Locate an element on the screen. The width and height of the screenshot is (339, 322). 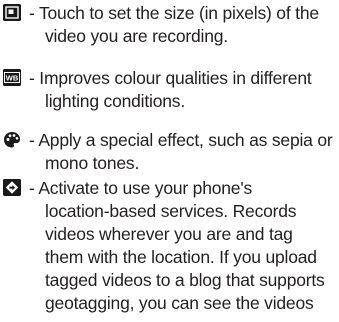
description-line: geotagging, you can see the videos is located at coordinates (179, 303).